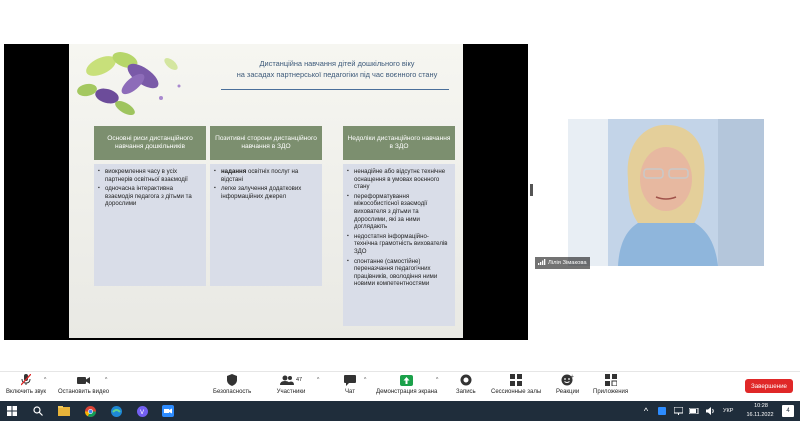  Describe the element at coordinates (266, 175) in the screenshot. I see `list-item: надання освітніх послуг на відстані` at that location.